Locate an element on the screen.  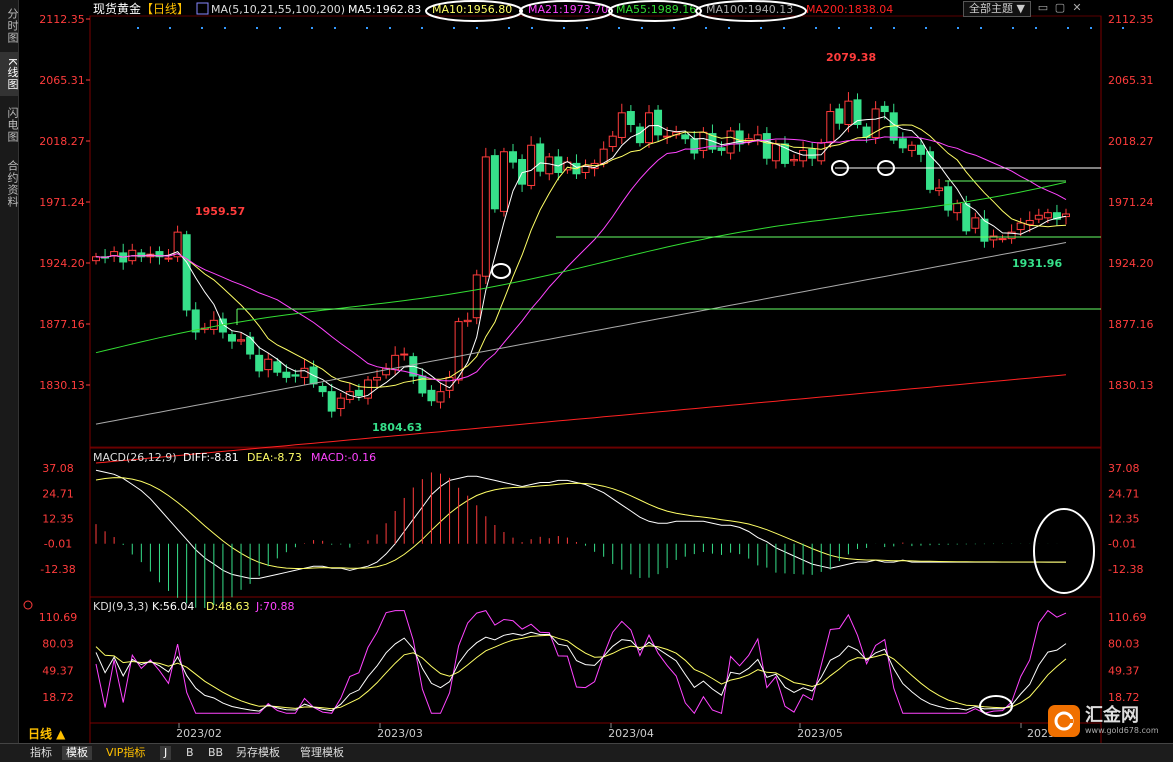
macd-label-right: -0.01 is located at coordinates (1122, 544).